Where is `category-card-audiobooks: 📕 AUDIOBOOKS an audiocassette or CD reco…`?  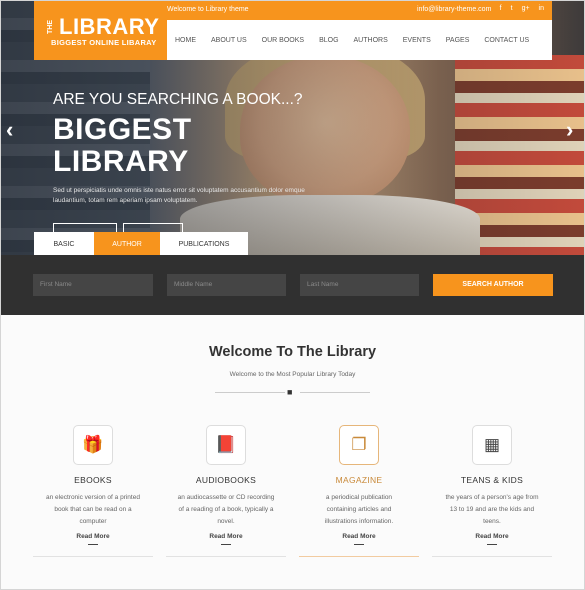 category-card-audiobooks: 📕 AUDIOBOOKS an audiocassette or CD reco… is located at coordinates (226, 485).